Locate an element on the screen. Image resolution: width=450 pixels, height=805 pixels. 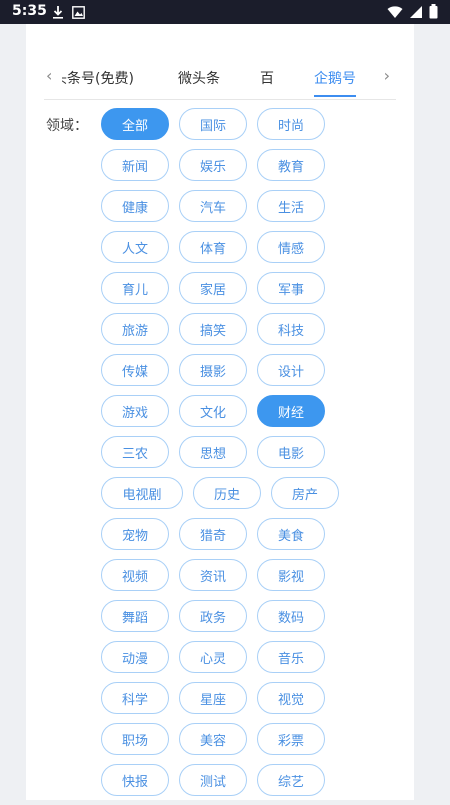
chip-row: 传媒 摄影 设计 is located at coordinates (251, 370).